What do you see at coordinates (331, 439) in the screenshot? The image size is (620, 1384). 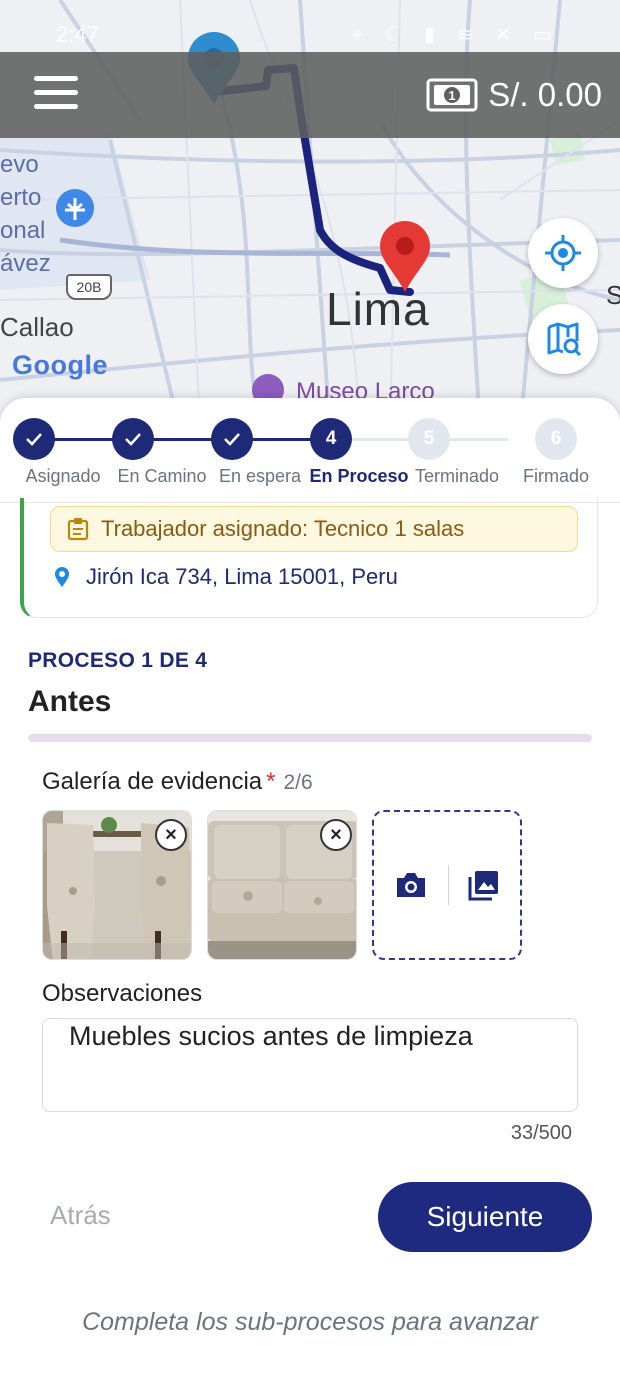 I see `step-4-active: 4` at bounding box center [331, 439].